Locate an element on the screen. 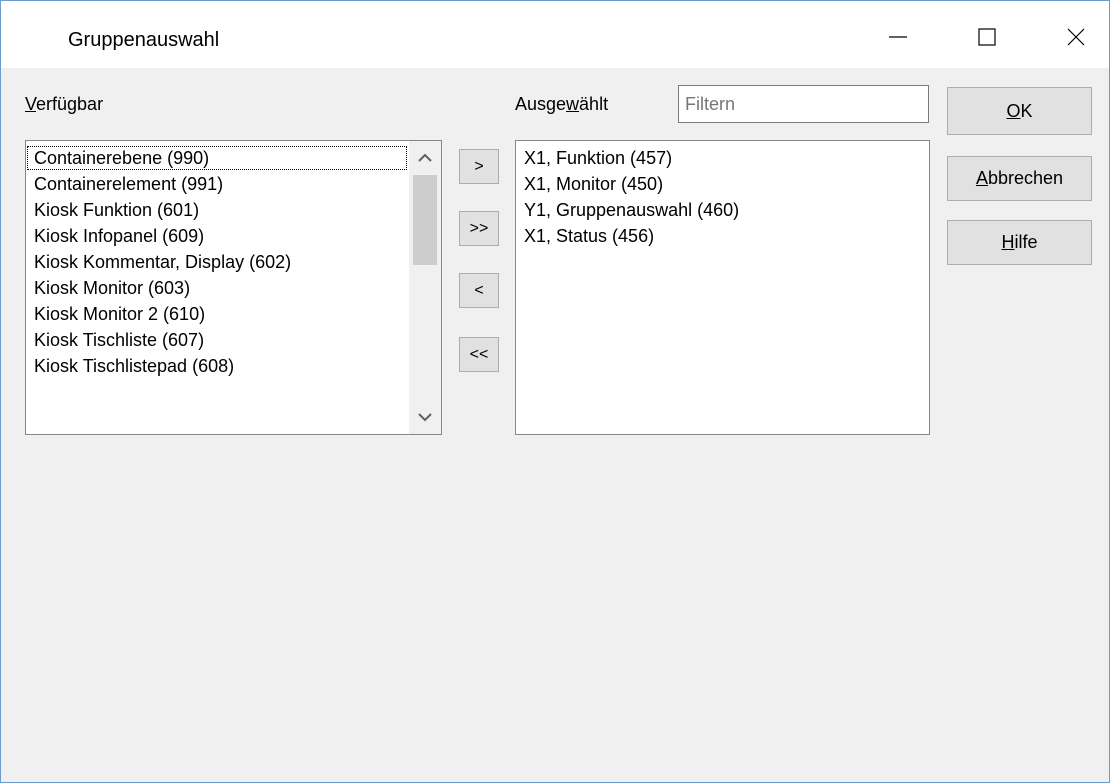  scroll-up-button is located at coordinates (425, 158).